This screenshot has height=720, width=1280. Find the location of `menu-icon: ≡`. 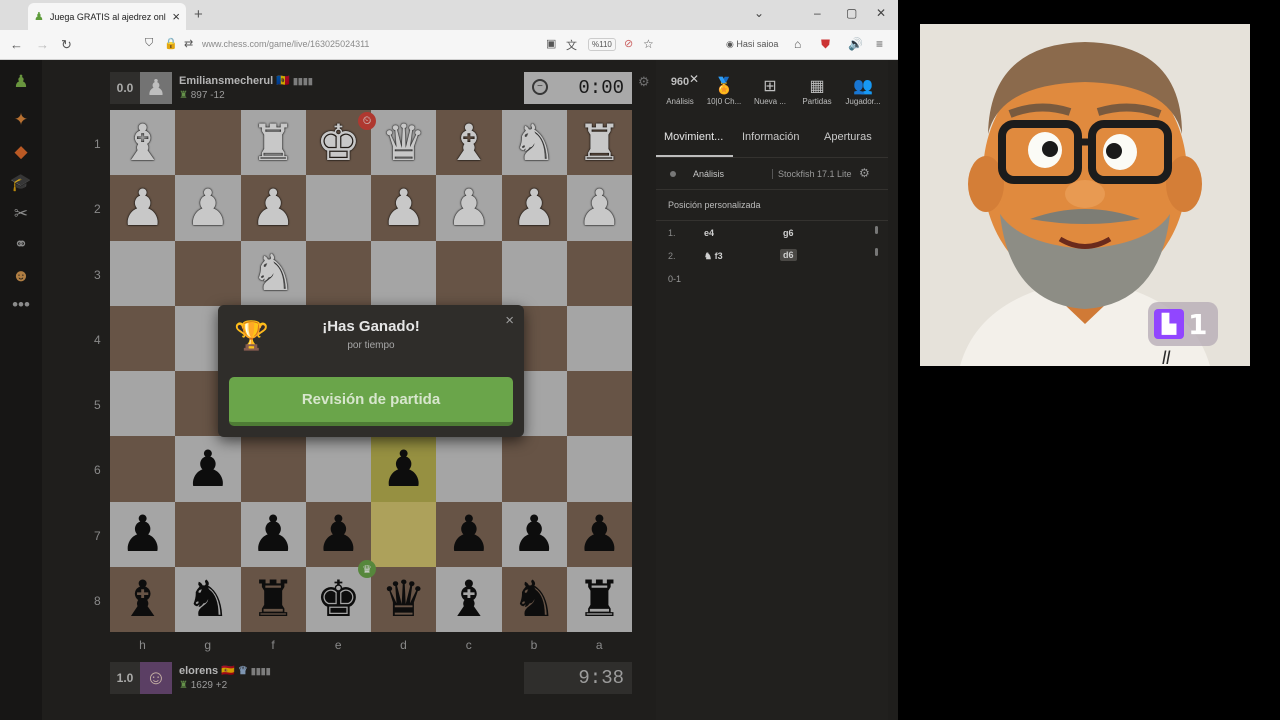

menu-icon: ≡ is located at coordinates (879, 44).